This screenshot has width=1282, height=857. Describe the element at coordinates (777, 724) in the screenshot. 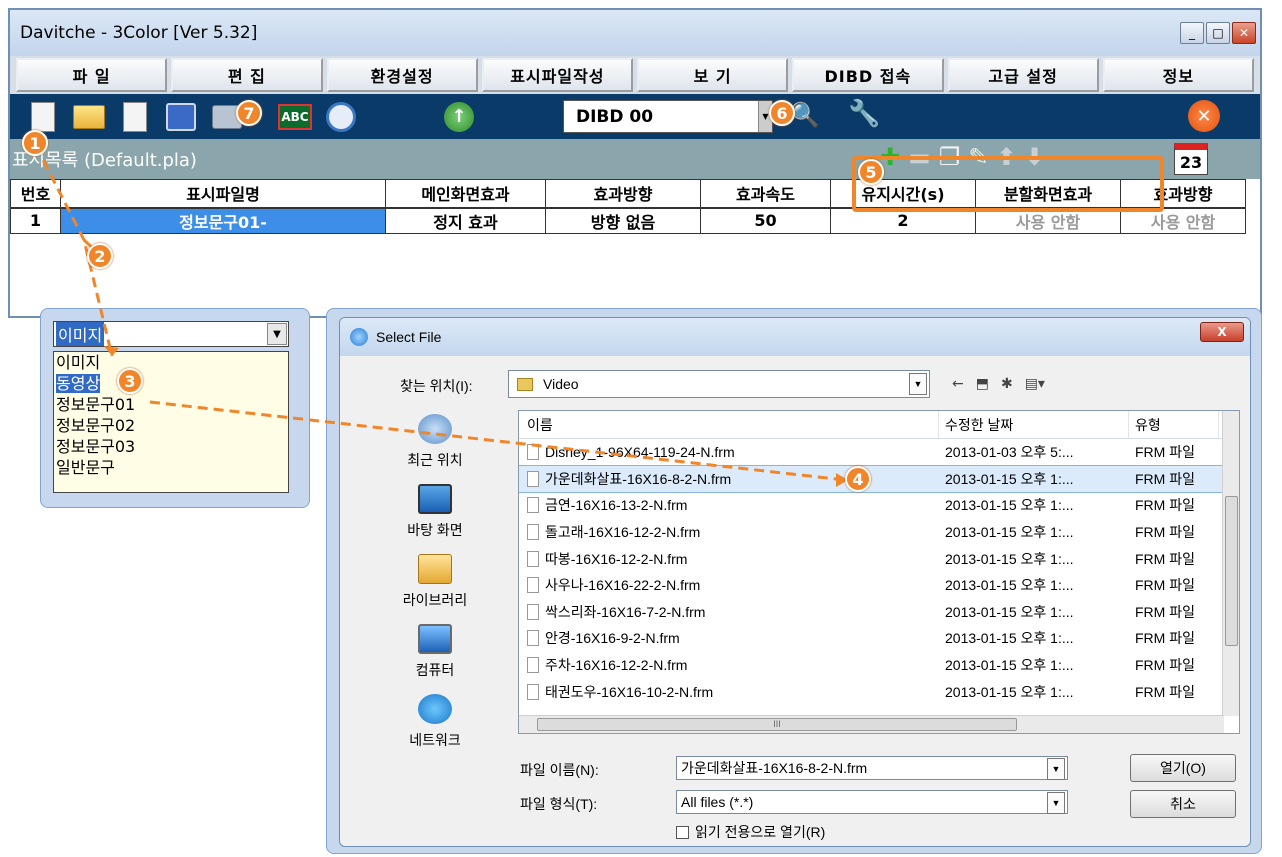

I see `scroll-thumb: III` at that location.